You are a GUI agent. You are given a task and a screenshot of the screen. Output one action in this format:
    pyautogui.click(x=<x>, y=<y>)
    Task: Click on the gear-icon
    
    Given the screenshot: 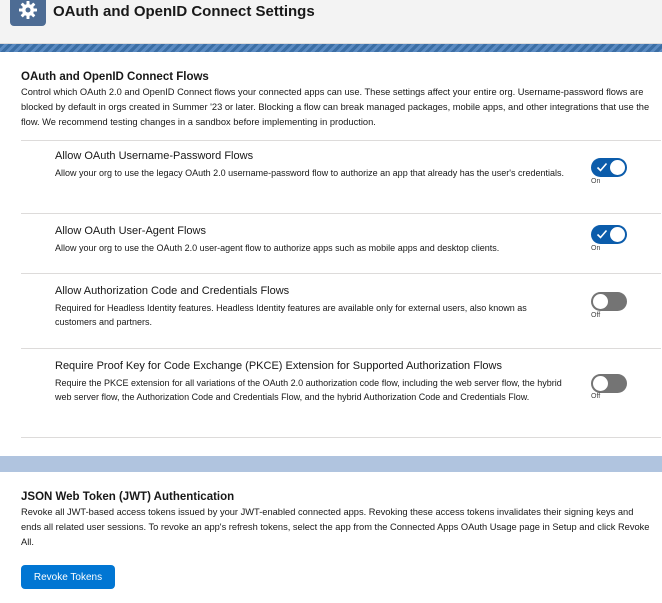 What is the action you would take?
    pyautogui.click(x=28, y=13)
    